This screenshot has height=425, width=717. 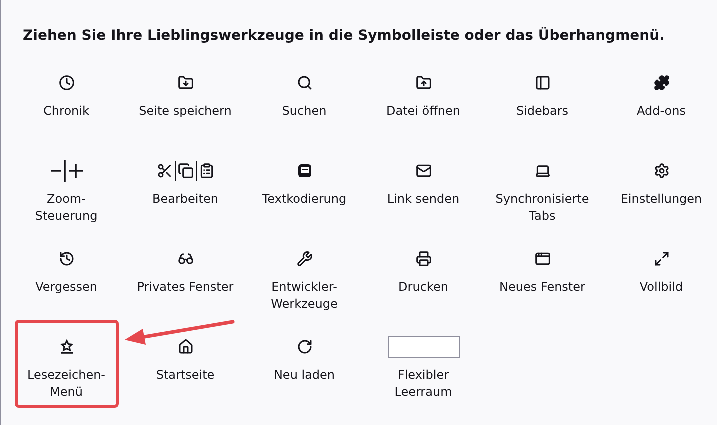 I want to click on toolbar-item: Synchronisierte Tabs, so click(x=542, y=192).